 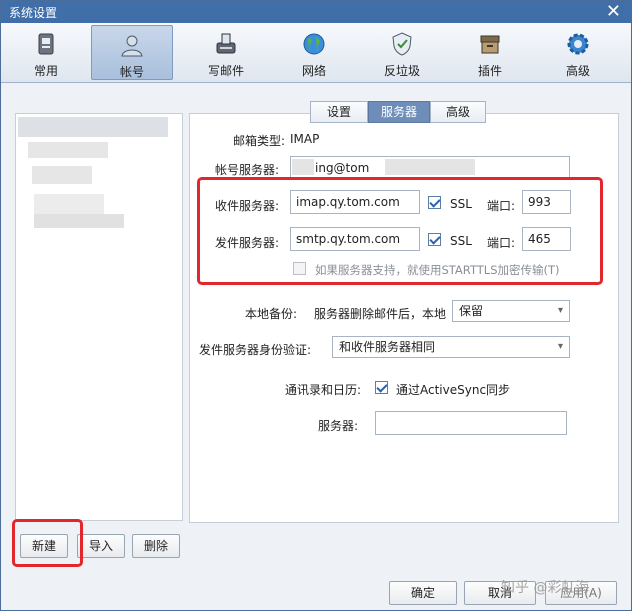 What do you see at coordinates (399, 112) in the screenshot?
I see `tab-server: 服务器` at bounding box center [399, 112].